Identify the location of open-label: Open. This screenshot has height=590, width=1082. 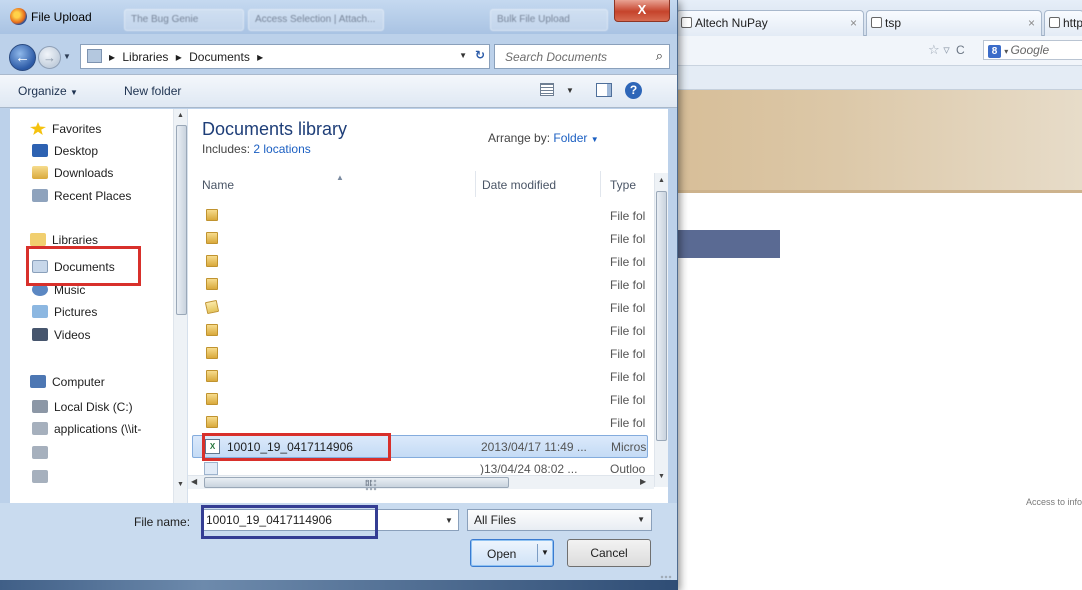
(502, 554).